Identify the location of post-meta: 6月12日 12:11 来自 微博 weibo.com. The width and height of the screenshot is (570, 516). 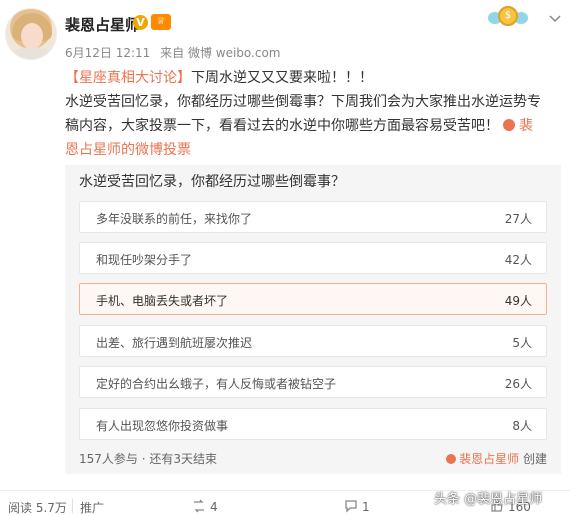
(176, 52).